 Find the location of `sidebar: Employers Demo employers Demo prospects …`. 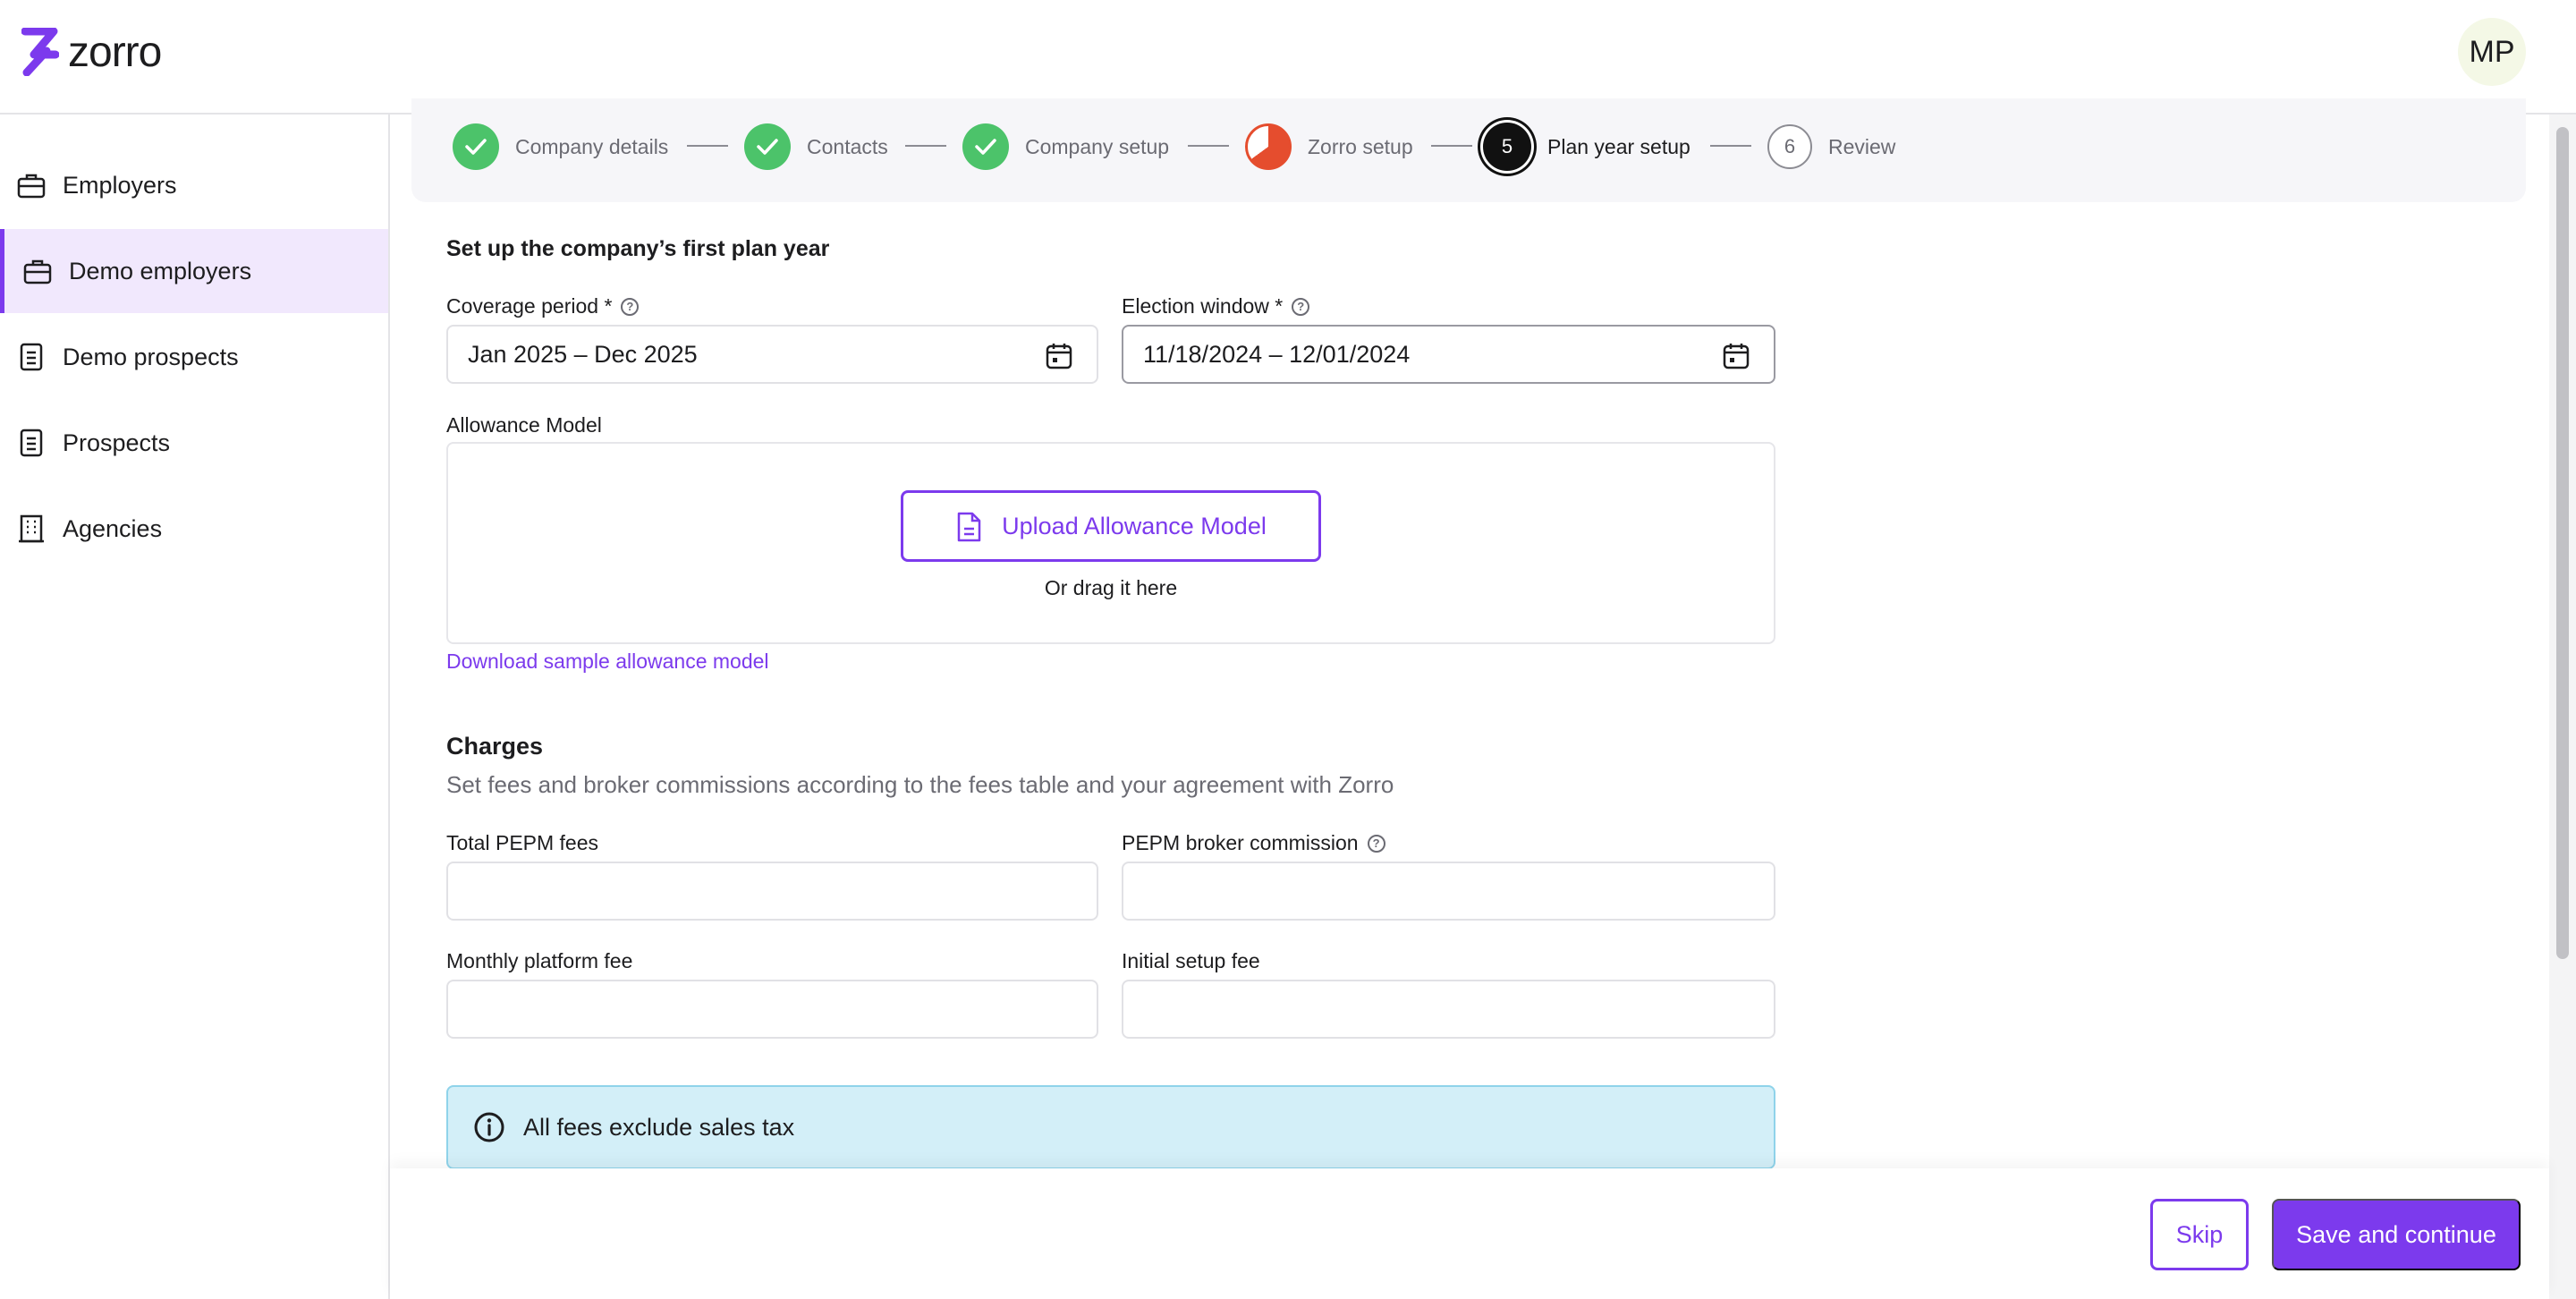

sidebar: Employers Demo employers Demo prospects … is located at coordinates (195, 707).